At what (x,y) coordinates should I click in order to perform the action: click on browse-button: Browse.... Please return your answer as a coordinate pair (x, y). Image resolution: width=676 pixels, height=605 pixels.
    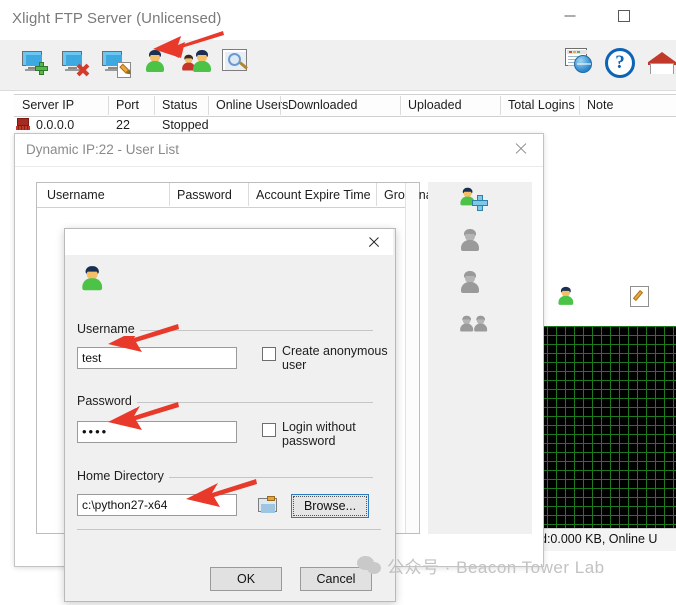
    Looking at the image, I should click on (330, 506).